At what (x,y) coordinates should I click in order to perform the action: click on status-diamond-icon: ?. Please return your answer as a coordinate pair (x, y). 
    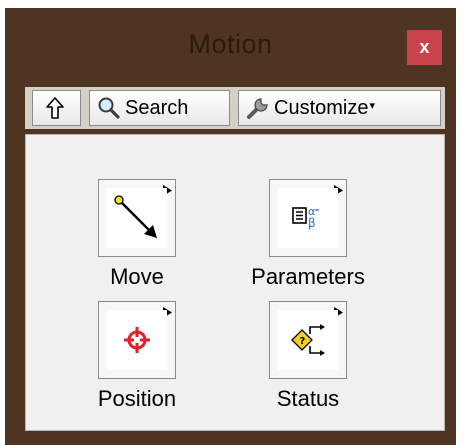
    Looking at the image, I should click on (308, 340).